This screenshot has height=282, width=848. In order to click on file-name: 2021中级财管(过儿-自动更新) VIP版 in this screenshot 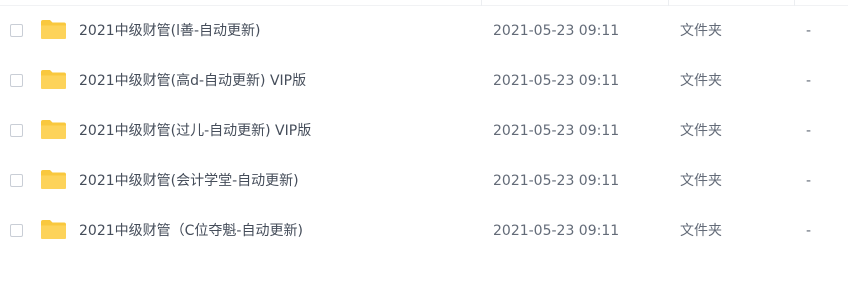, I will do `click(195, 131)`.